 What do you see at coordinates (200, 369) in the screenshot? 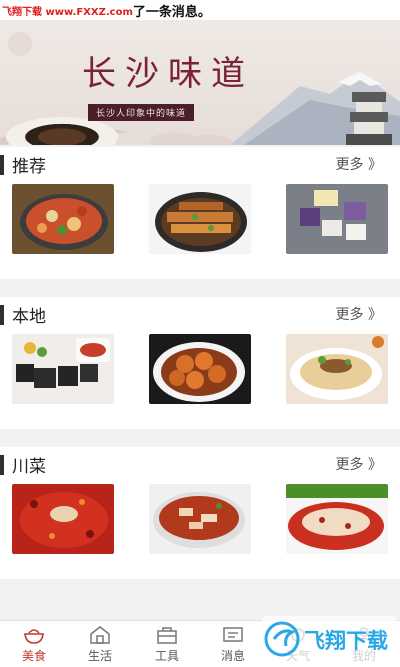
I see `meatballs-icon` at bounding box center [200, 369].